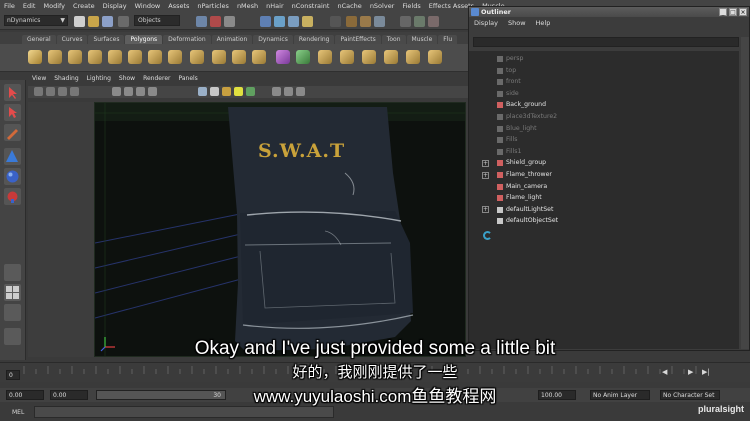 This screenshot has height=421, width=750. I want to click on outliner-layout-icon, so click(12, 312).